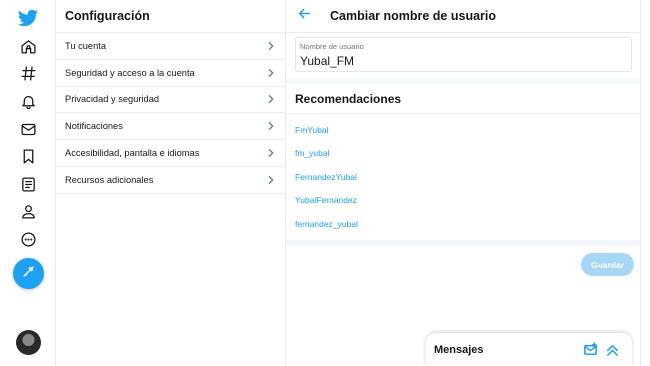  What do you see at coordinates (170, 100) in the screenshot?
I see `settings-item-privacidad: Privacidad y seguridad` at bounding box center [170, 100].